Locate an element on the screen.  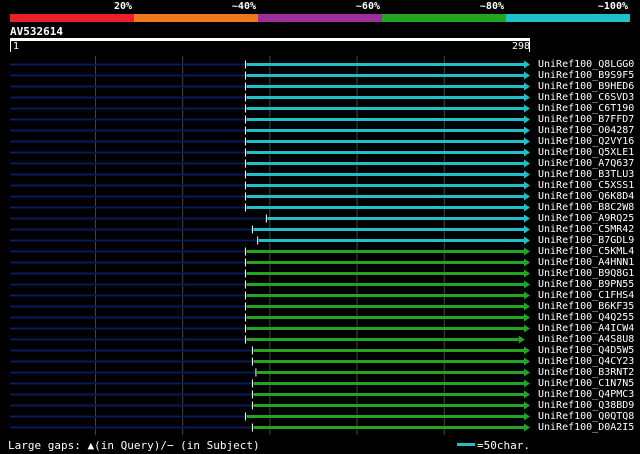
hit-label: UniRef100_A4HNN1 is located at coordinates (586, 262).